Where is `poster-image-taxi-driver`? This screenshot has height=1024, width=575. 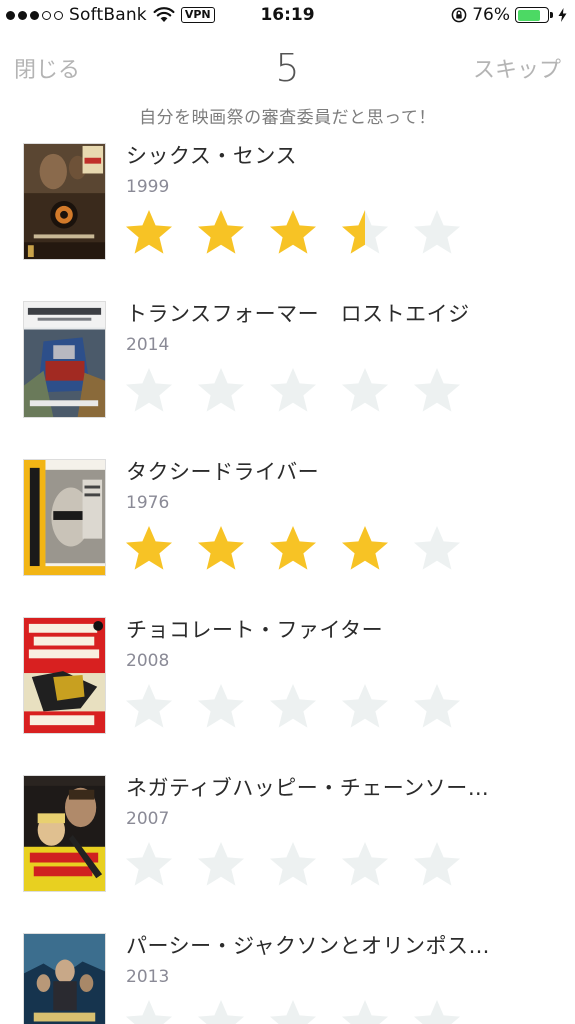
poster-image-taxi-driver is located at coordinates (64, 517).